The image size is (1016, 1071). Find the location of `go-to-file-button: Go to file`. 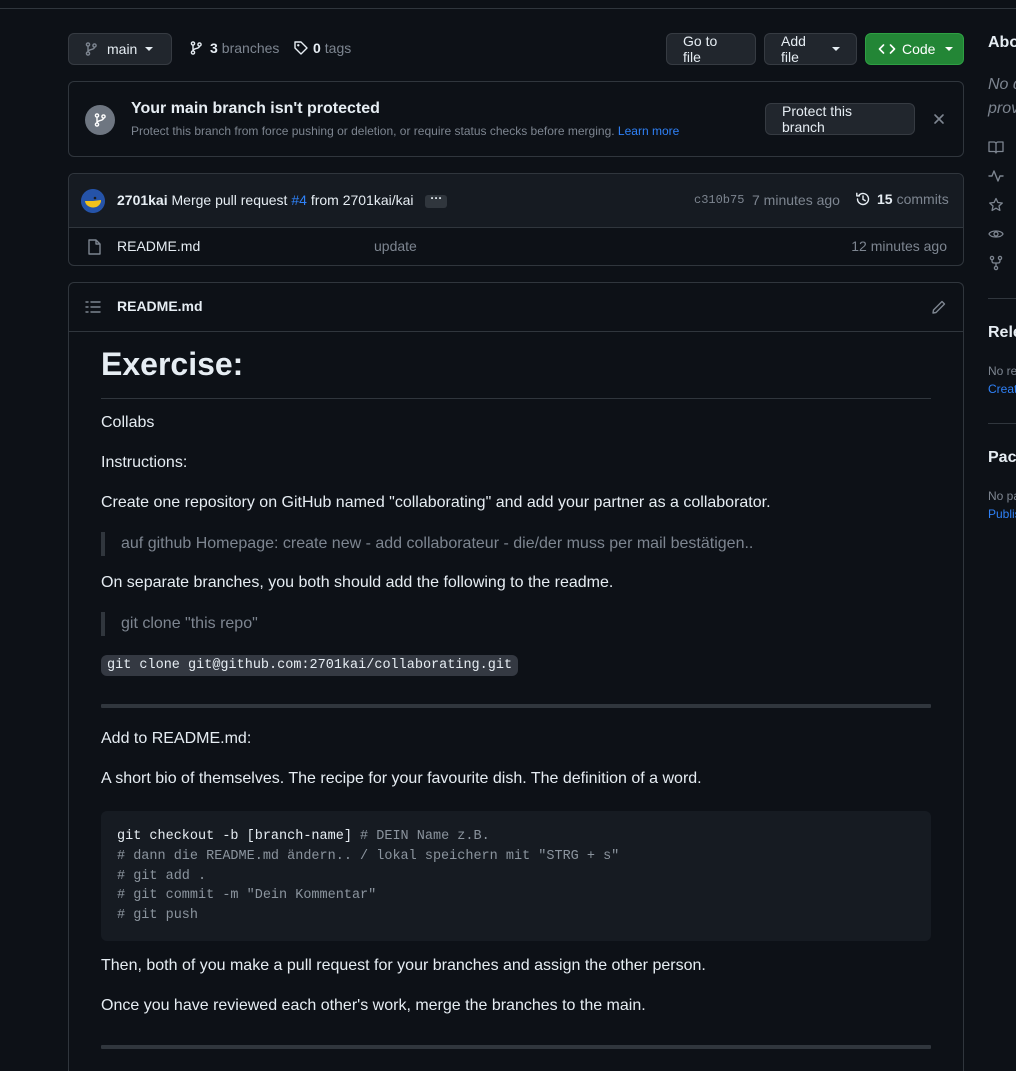

go-to-file-button: Go to file is located at coordinates (711, 49).